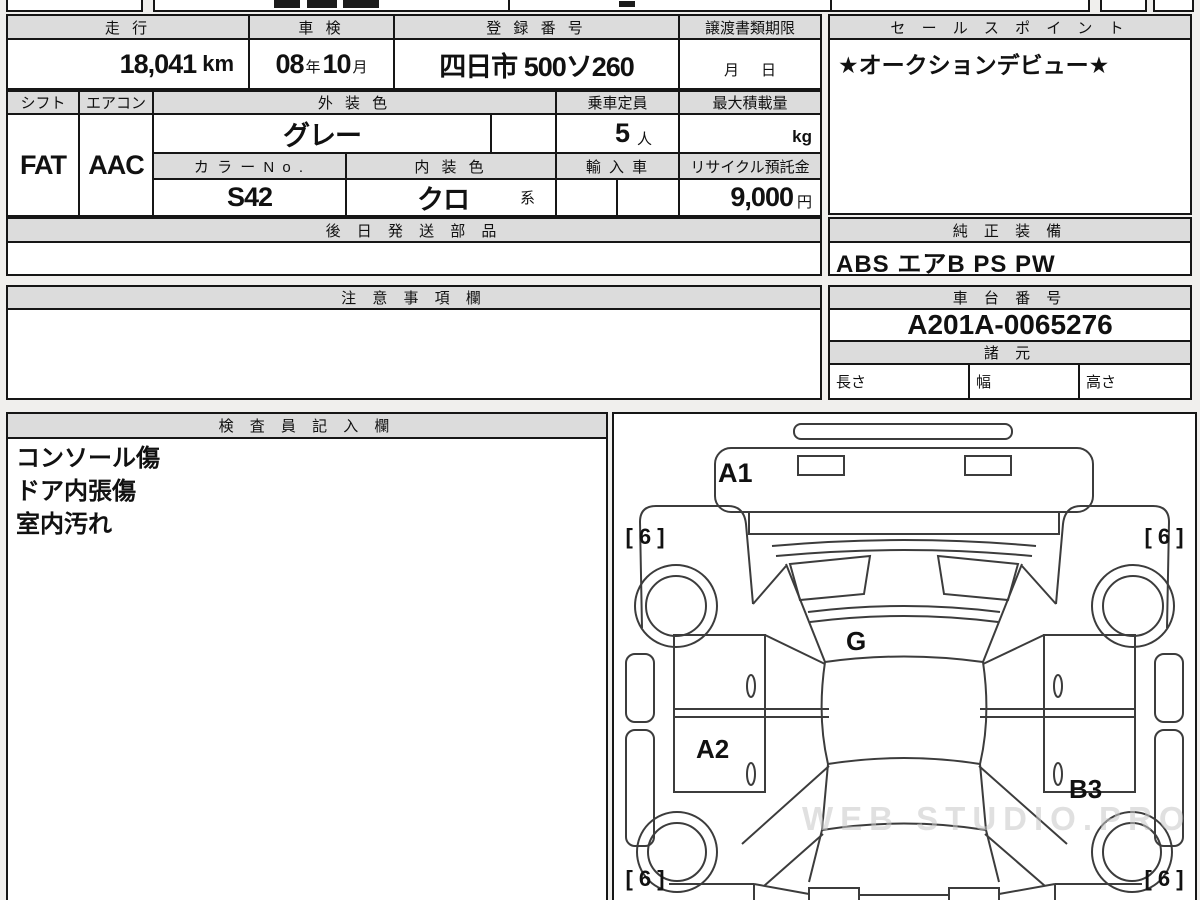 This screenshot has width=1200, height=900. Describe the element at coordinates (644, 139) in the screenshot. I see `capacity-unit: 人` at that location.